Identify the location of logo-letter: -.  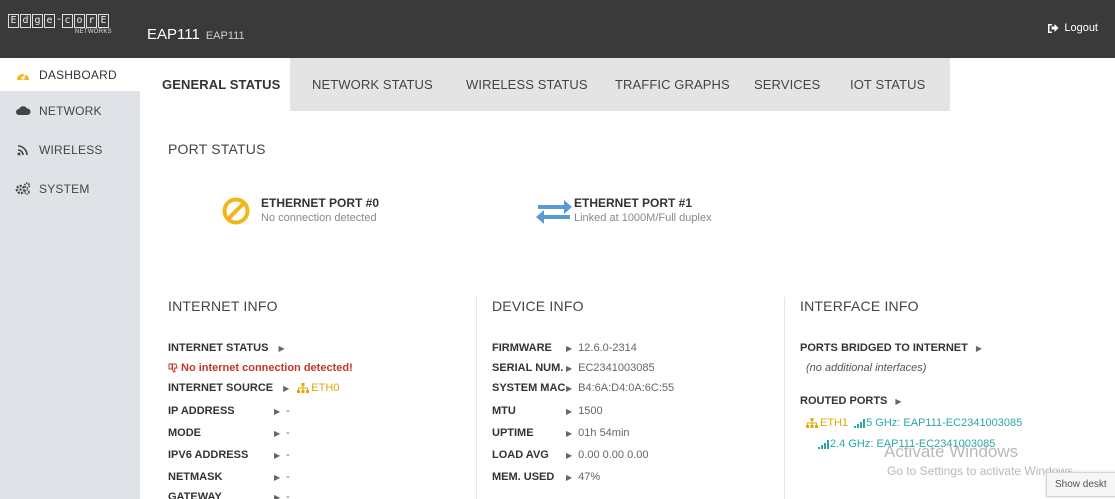
(59, 19).